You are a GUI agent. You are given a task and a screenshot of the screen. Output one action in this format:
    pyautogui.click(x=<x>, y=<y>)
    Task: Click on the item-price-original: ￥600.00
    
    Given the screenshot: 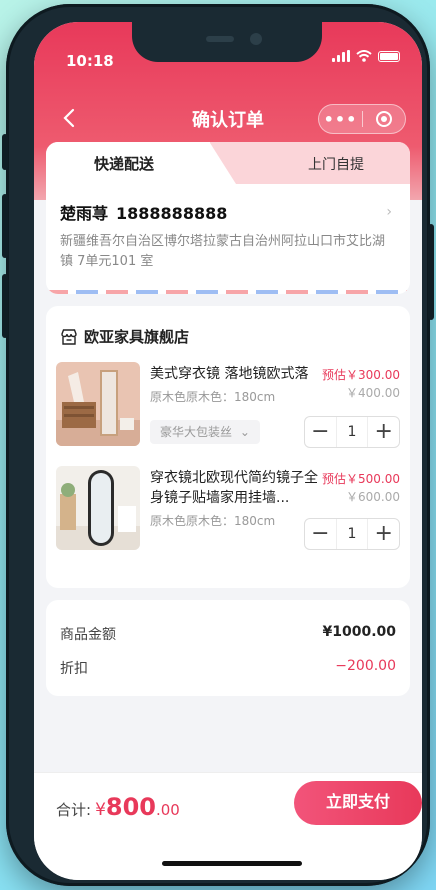 What is the action you would take?
    pyautogui.click(x=373, y=497)
    